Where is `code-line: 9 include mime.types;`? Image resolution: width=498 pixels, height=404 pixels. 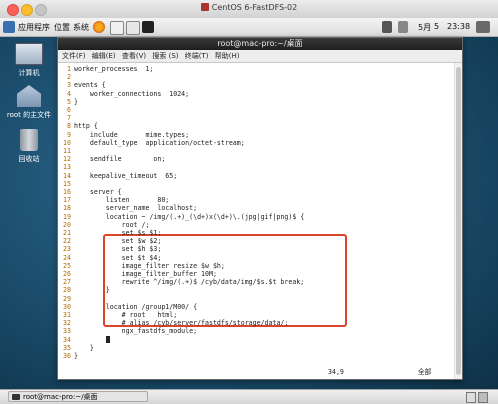
code-line: 9 include mime.types; is located at coordinates (124, 135).